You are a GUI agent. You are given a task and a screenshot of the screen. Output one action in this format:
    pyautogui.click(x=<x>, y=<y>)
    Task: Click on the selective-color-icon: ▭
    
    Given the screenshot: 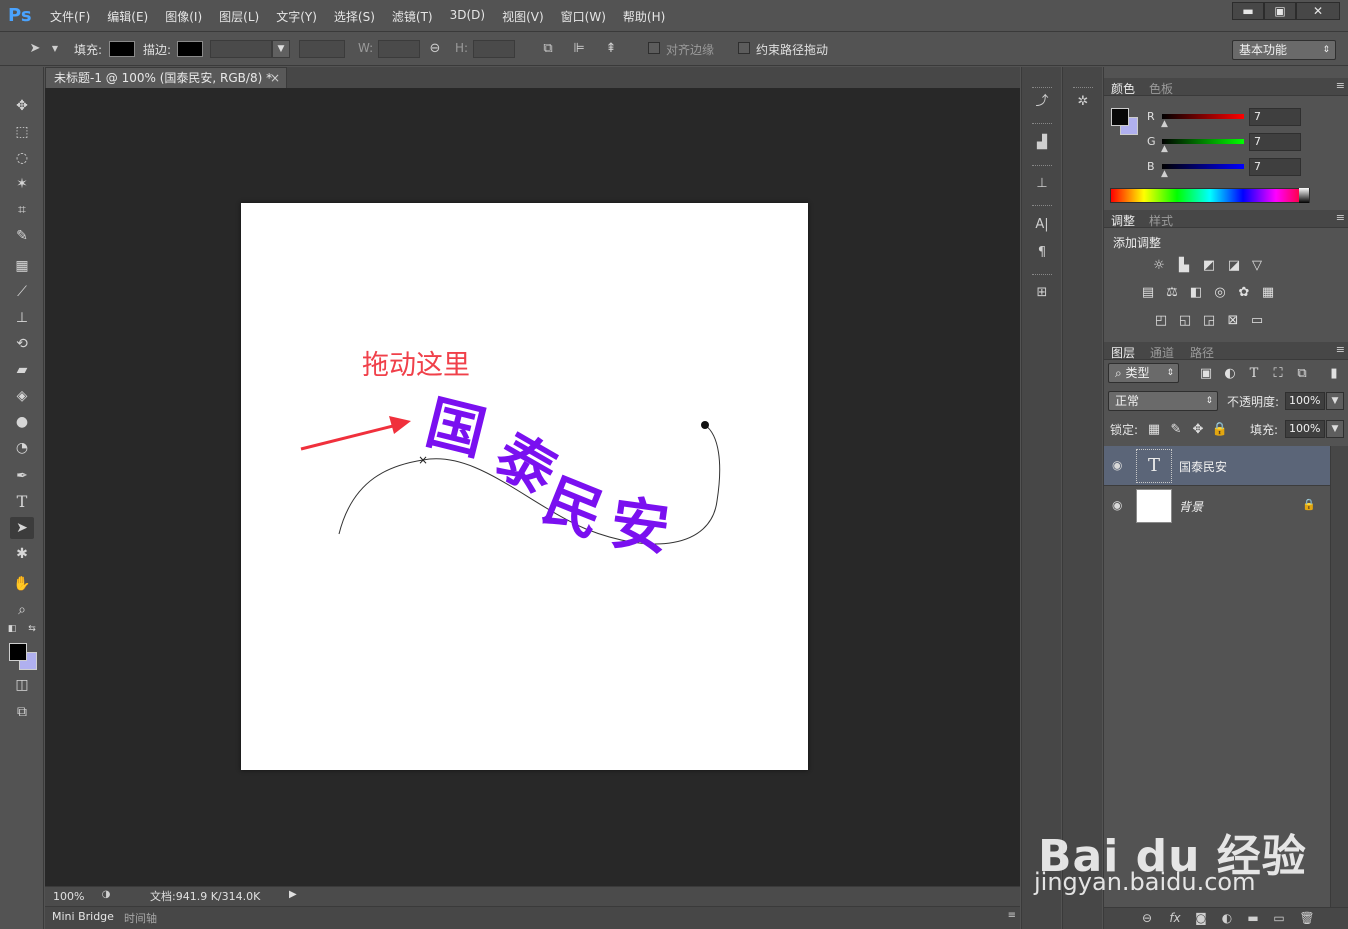 What is the action you would take?
    pyautogui.click(x=1257, y=321)
    